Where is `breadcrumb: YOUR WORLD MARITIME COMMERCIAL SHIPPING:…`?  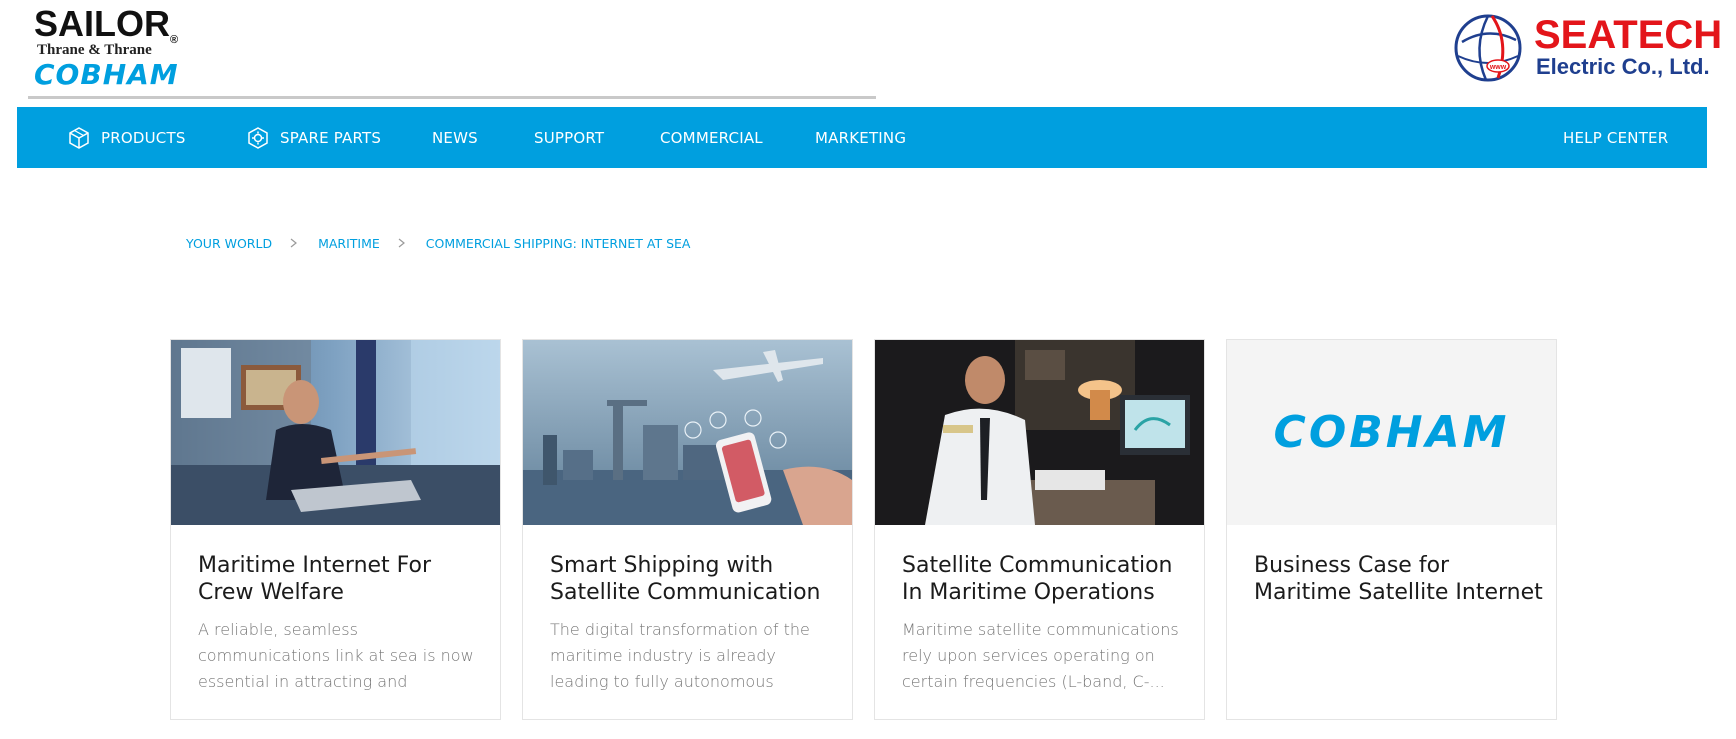
breadcrumb: YOUR WORLD MARITIME COMMERCIAL SHIPPING:… is located at coordinates (438, 243).